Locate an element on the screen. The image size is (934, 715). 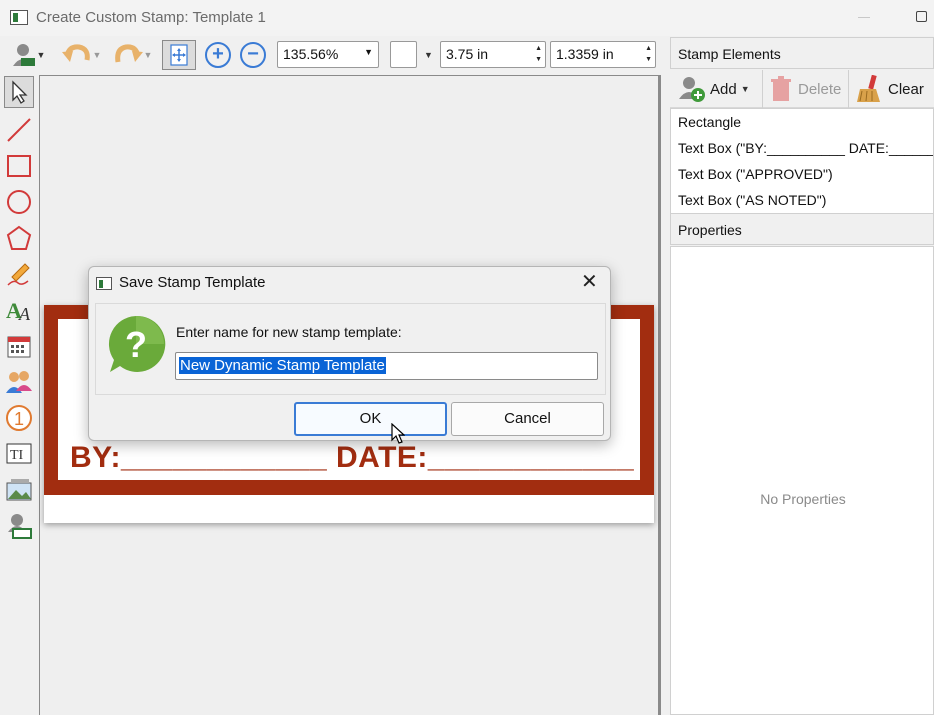
calendar-icon is located at coordinates (19, 347).